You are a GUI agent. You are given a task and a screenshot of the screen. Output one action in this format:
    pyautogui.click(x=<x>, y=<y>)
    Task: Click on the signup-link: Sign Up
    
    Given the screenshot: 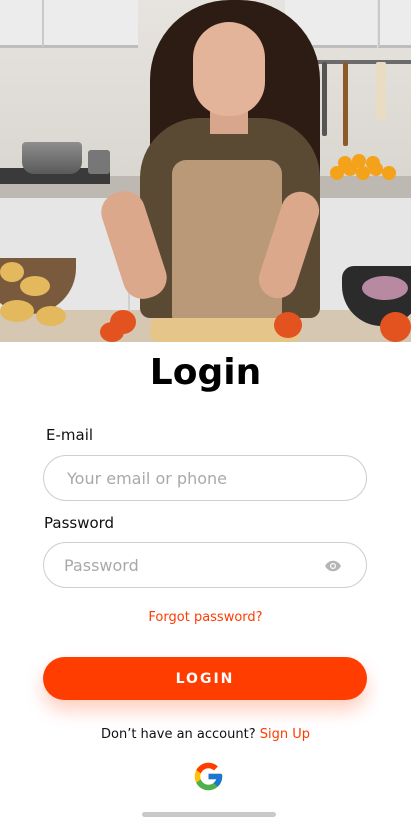 What is the action you would take?
    pyautogui.click(x=285, y=734)
    